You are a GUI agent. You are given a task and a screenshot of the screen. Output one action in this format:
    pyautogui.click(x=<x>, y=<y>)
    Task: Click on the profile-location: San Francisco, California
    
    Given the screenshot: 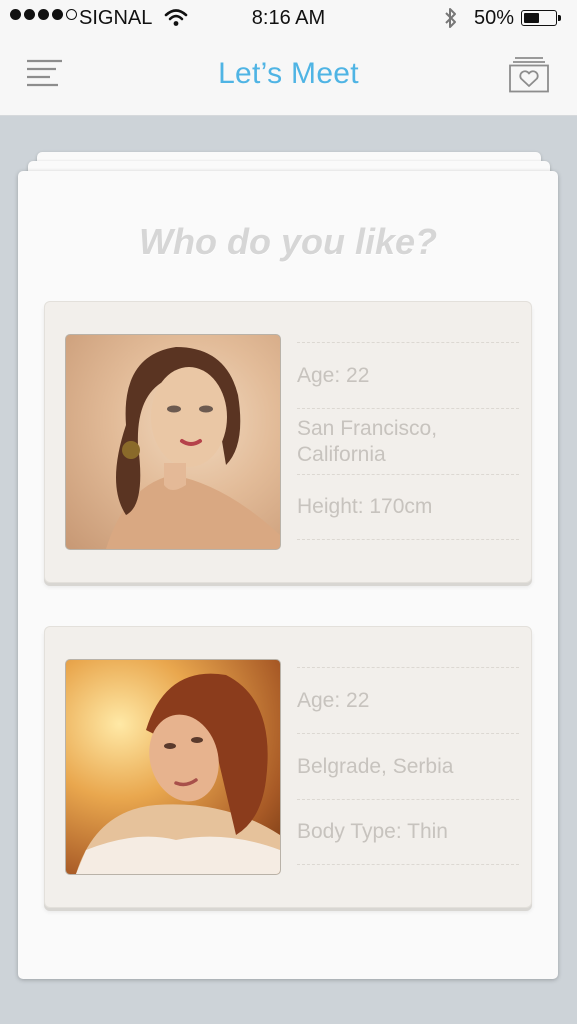 What is the action you would take?
    pyautogui.click(x=408, y=441)
    